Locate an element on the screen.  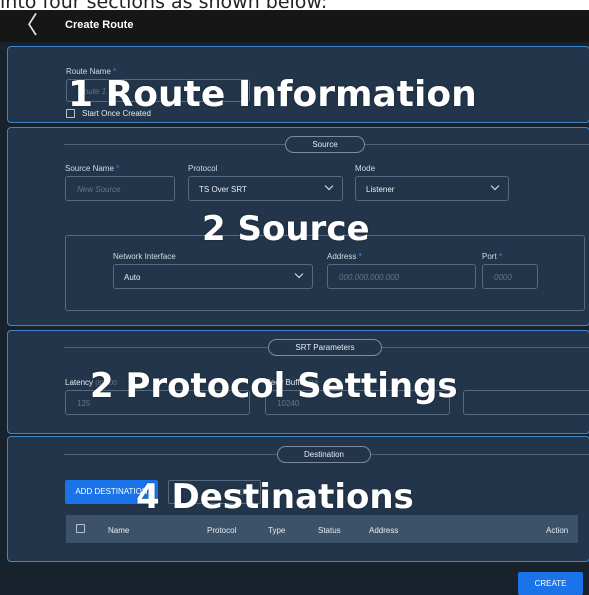
route-information-overlay: 1 Route Information is located at coordinates (272, 94).